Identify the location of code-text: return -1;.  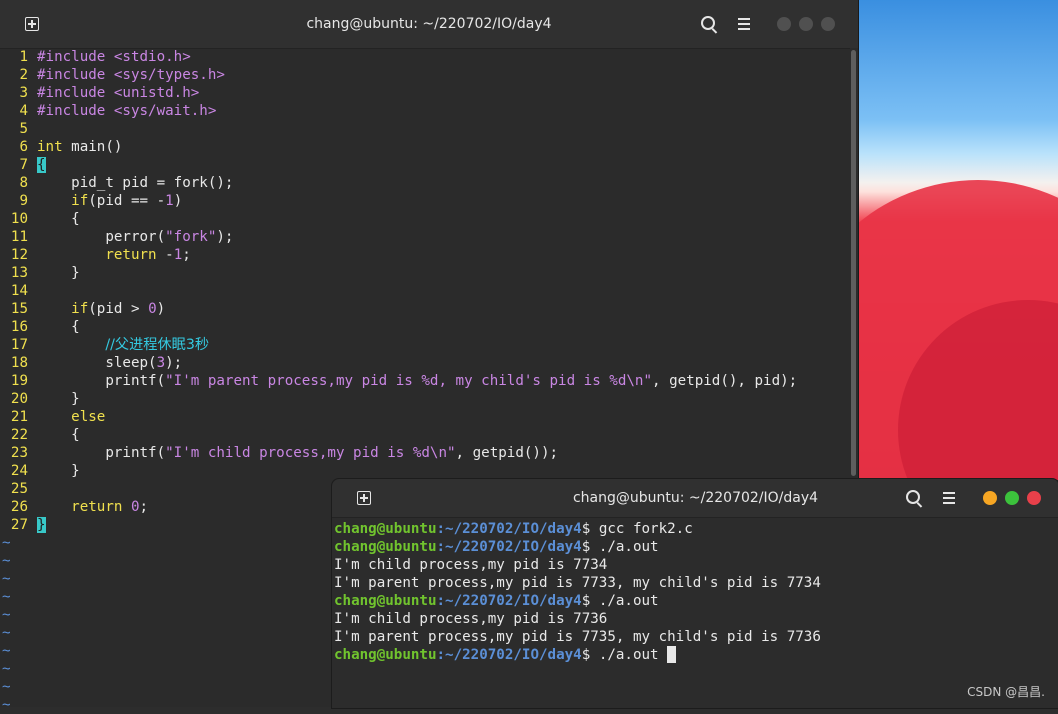
(113, 255).